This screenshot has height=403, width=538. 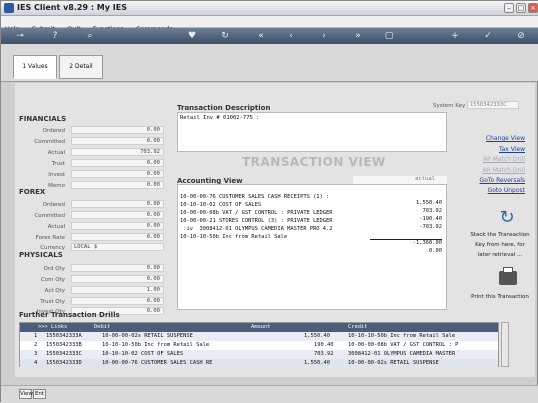 I want to click on help-icon: ?, so click(x=55, y=36).